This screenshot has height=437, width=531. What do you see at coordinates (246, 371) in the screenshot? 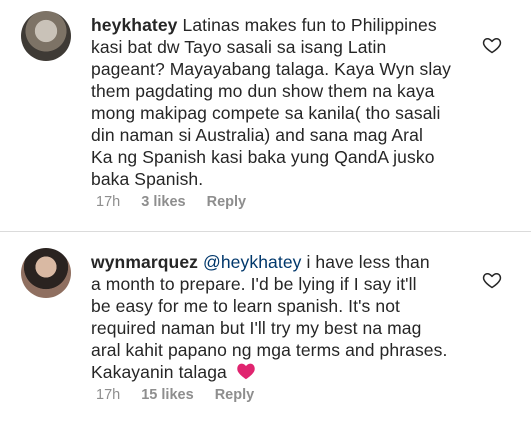
I see `pink-heart-emoji-icon` at bounding box center [246, 371].